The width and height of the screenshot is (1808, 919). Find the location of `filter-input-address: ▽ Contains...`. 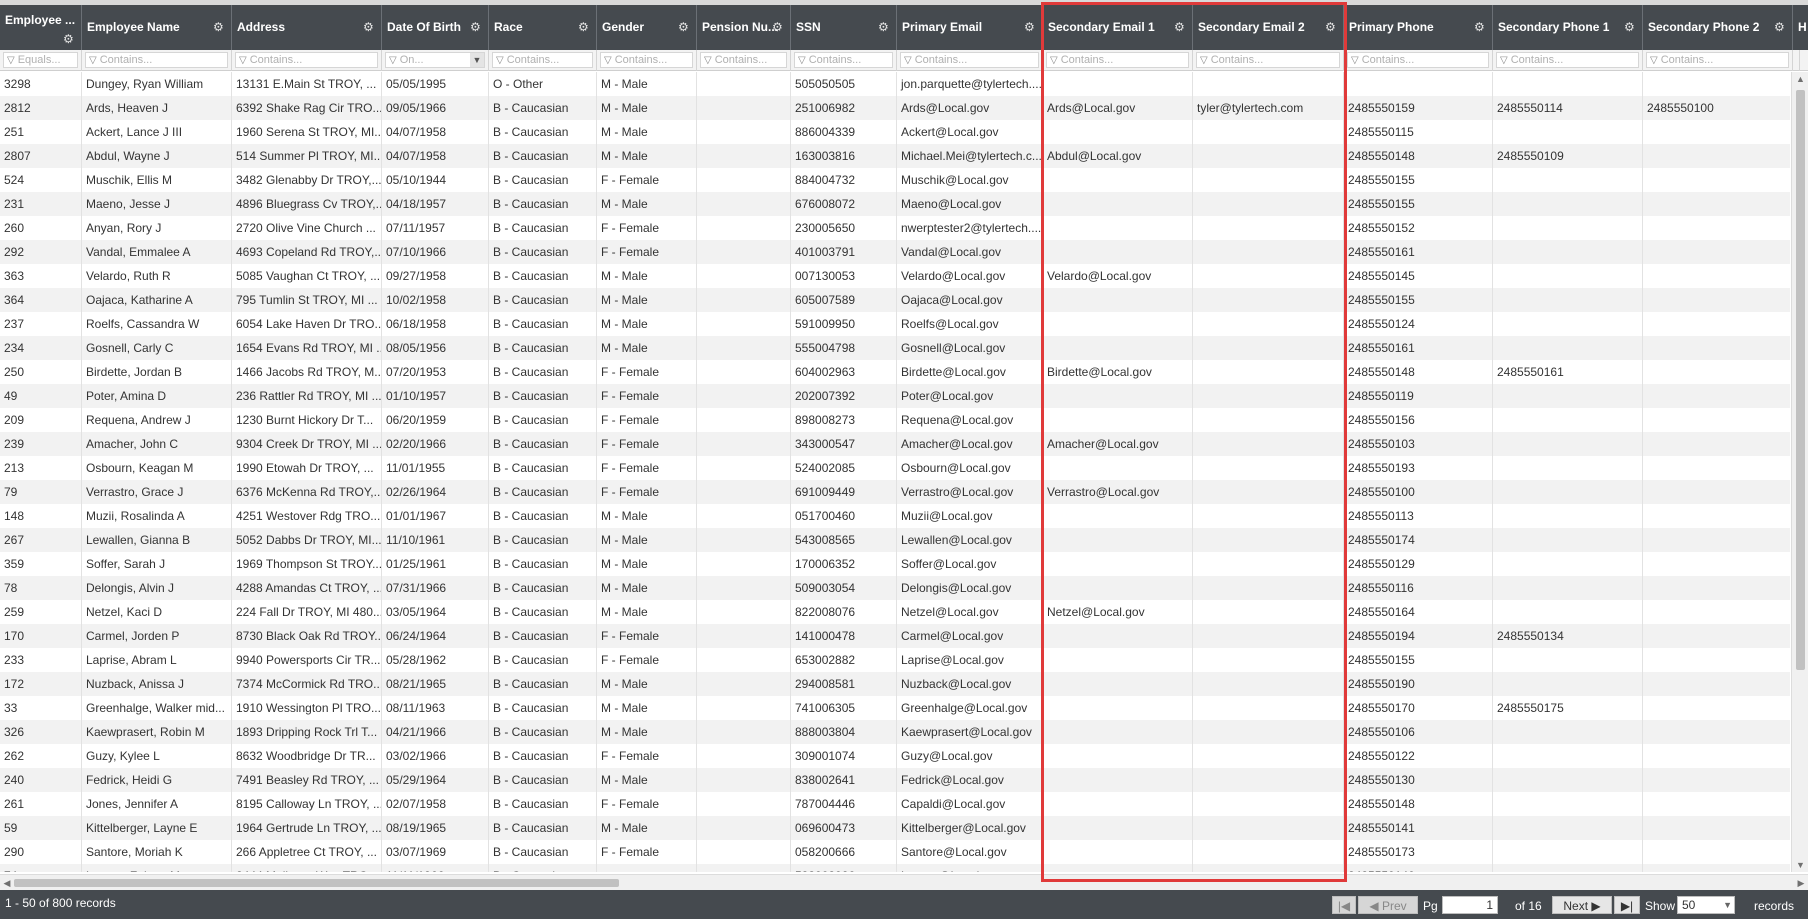

filter-input-address: ▽ Contains... is located at coordinates (306, 60).